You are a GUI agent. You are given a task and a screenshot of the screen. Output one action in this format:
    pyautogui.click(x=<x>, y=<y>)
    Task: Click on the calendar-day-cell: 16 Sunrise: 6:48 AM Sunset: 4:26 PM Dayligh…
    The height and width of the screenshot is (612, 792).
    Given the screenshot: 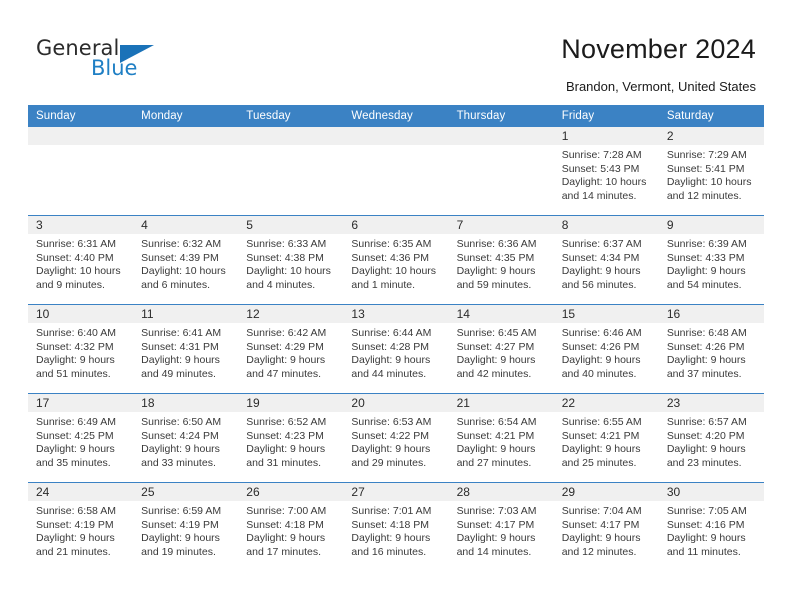 What is the action you would take?
    pyautogui.click(x=711, y=349)
    